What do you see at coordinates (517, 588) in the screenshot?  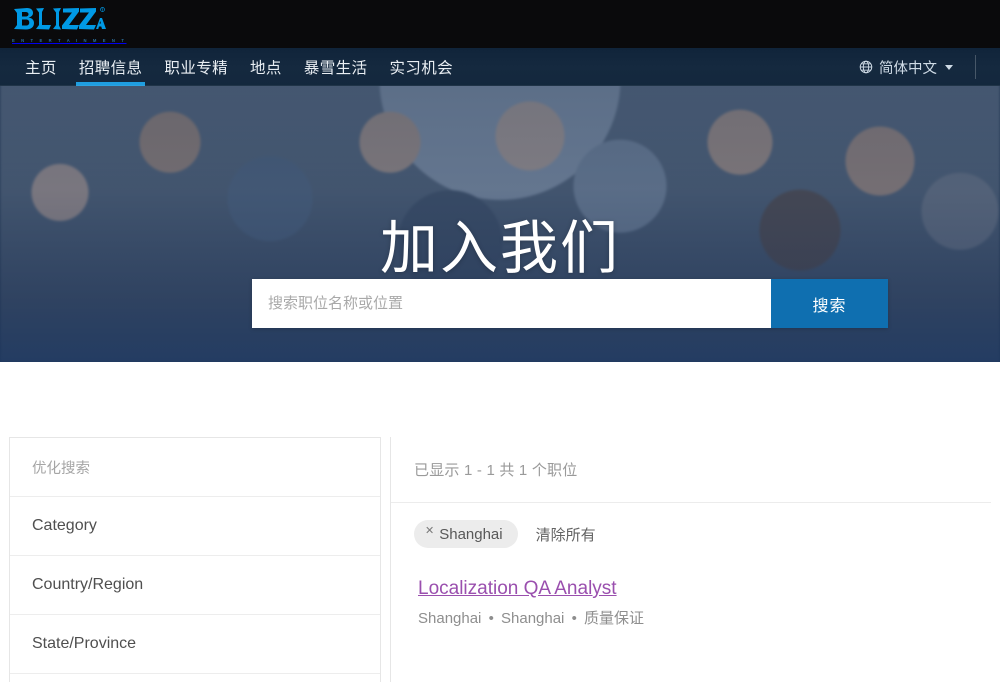 I see `job-title-link: Localization QA Analyst` at bounding box center [517, 588].